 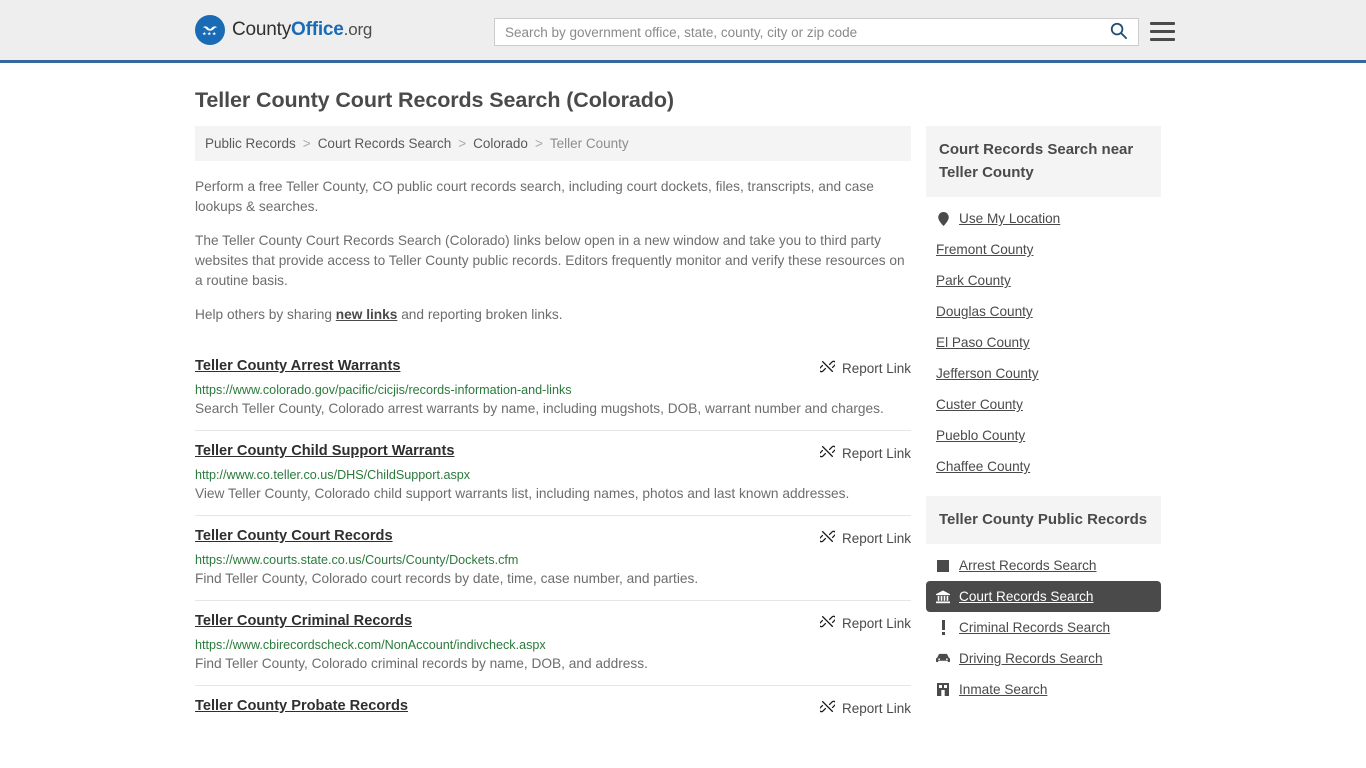 What do you see at coordinates (265, 314) in the screenshot?
I see `intro-p3-before: Help others by sharing` at bounding box center [265, 314].